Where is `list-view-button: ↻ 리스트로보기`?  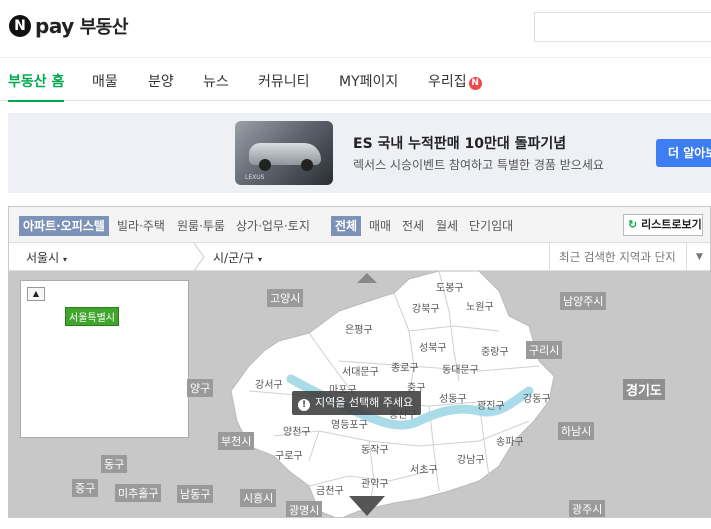
list-view-button: ↻ 리스트로보기 is located at coordinates (663, 225).